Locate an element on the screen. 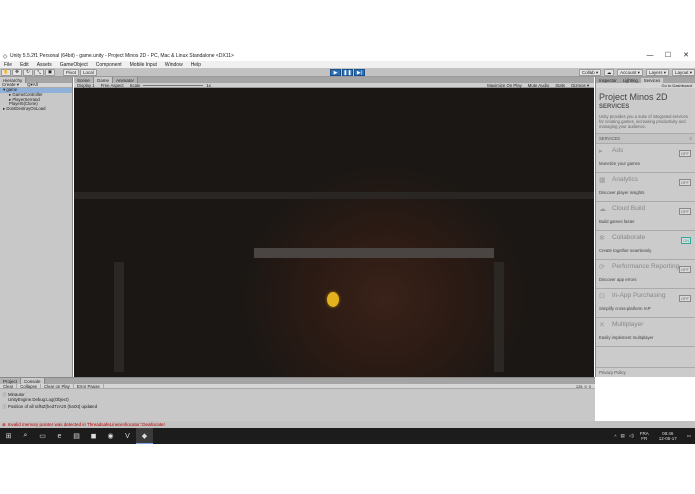 The image size is (695, 494). notifications-icon: ▭ is located at coordinates (689, 436).